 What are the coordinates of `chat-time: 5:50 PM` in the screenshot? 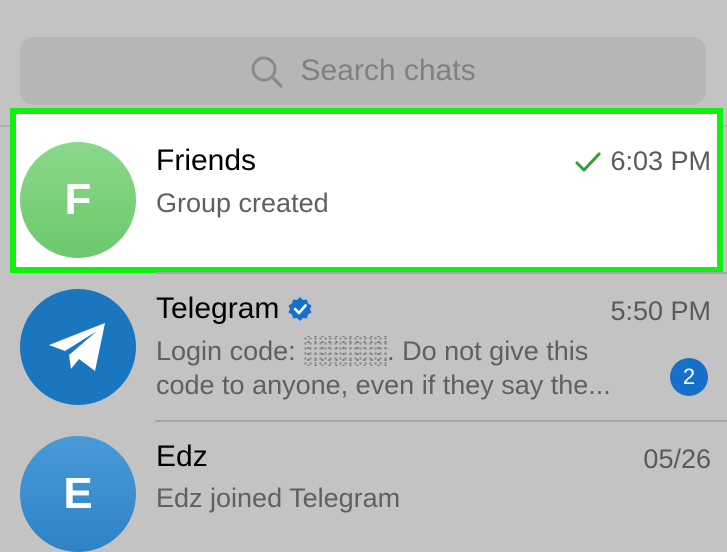 It's located at (660, 311).